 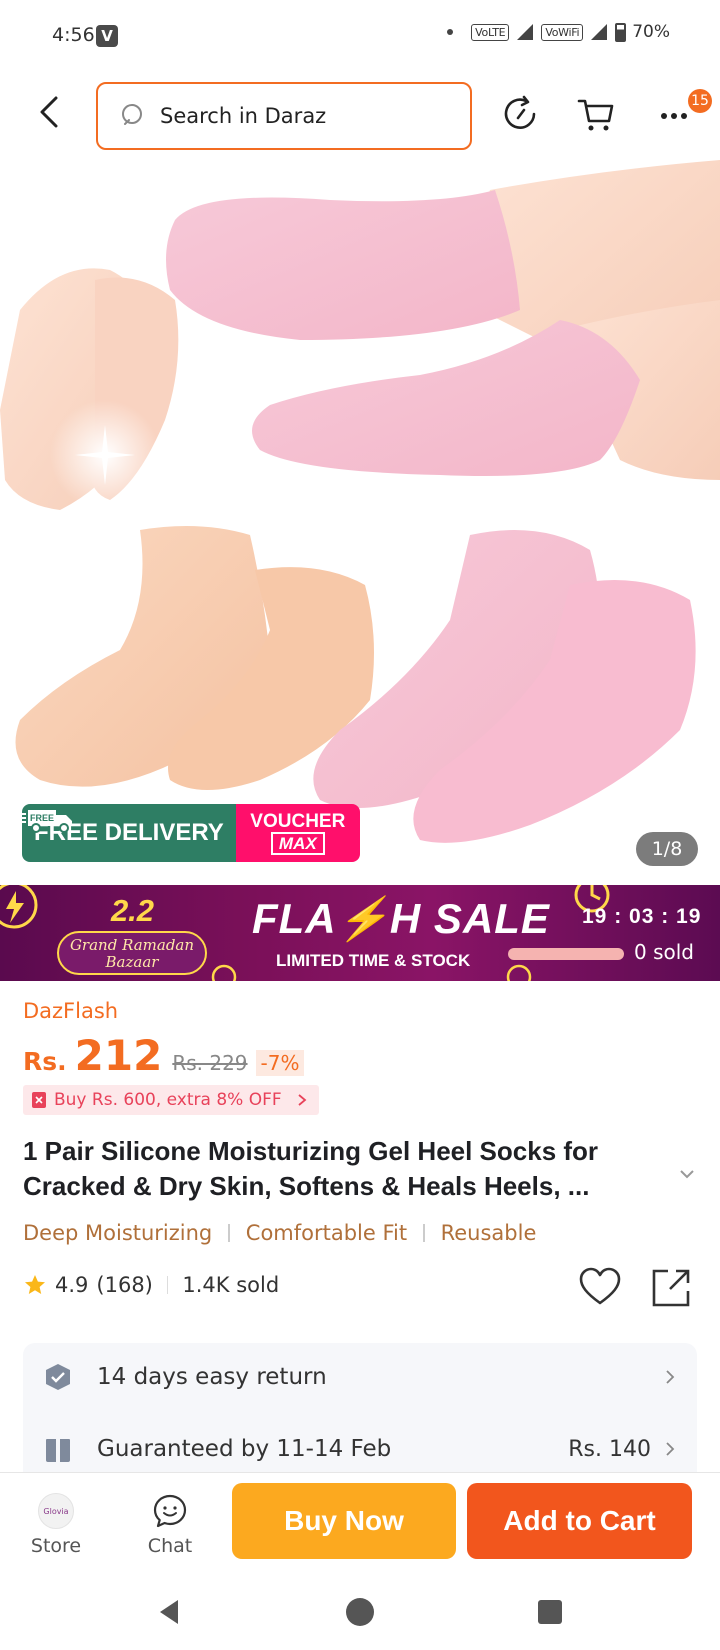 What do you see at coordinates (132, 945) in the screenshot?
I see `event-name-line1: Grand Ramadan` at bounding box center [132, 945].